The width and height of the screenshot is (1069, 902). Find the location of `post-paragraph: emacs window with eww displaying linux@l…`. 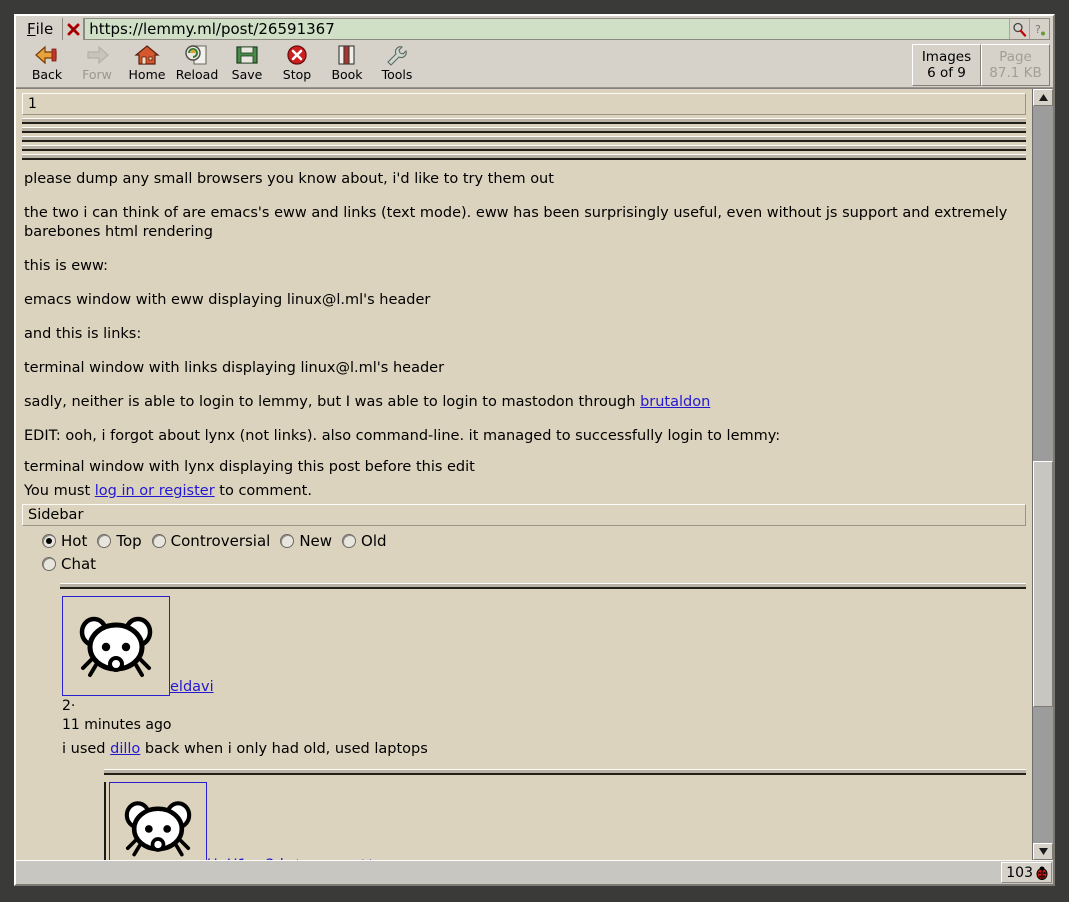

post-paragraph: emacs window with eww displaying linux@l… is located at coordinates (227, 300).